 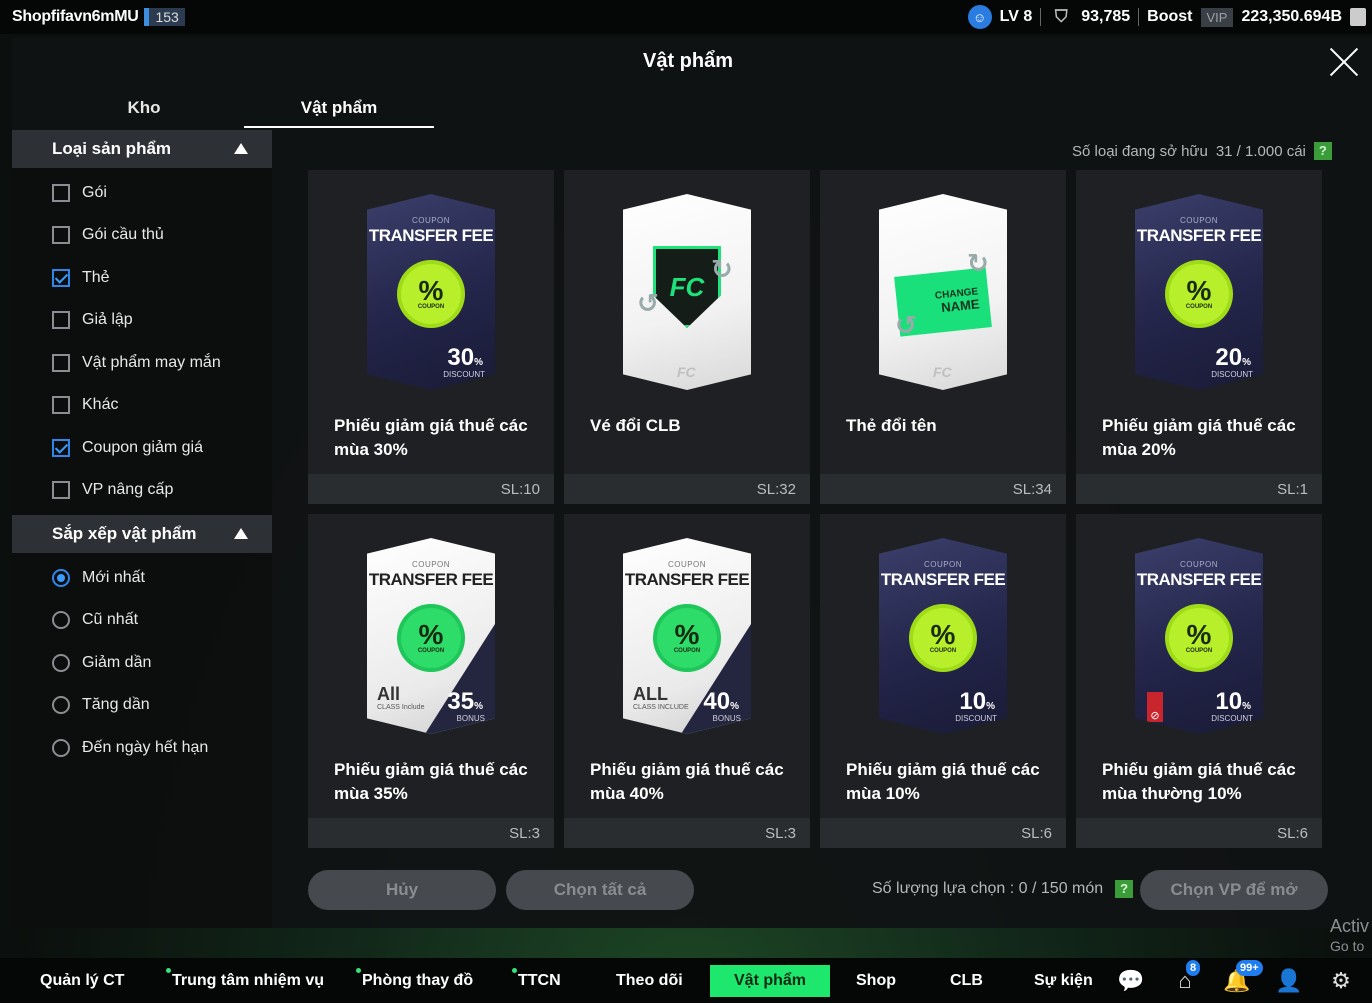 I want to click on item-quantity: SL:3, so click(x=524, y=833).